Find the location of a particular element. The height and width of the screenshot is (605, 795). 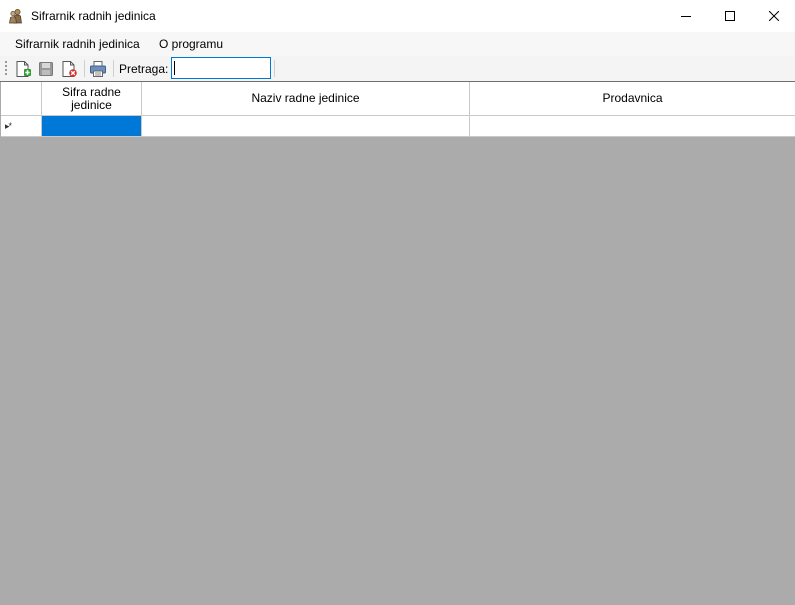

column-header-prodavnica: Prodavnica is located at coordinates (632, 99).